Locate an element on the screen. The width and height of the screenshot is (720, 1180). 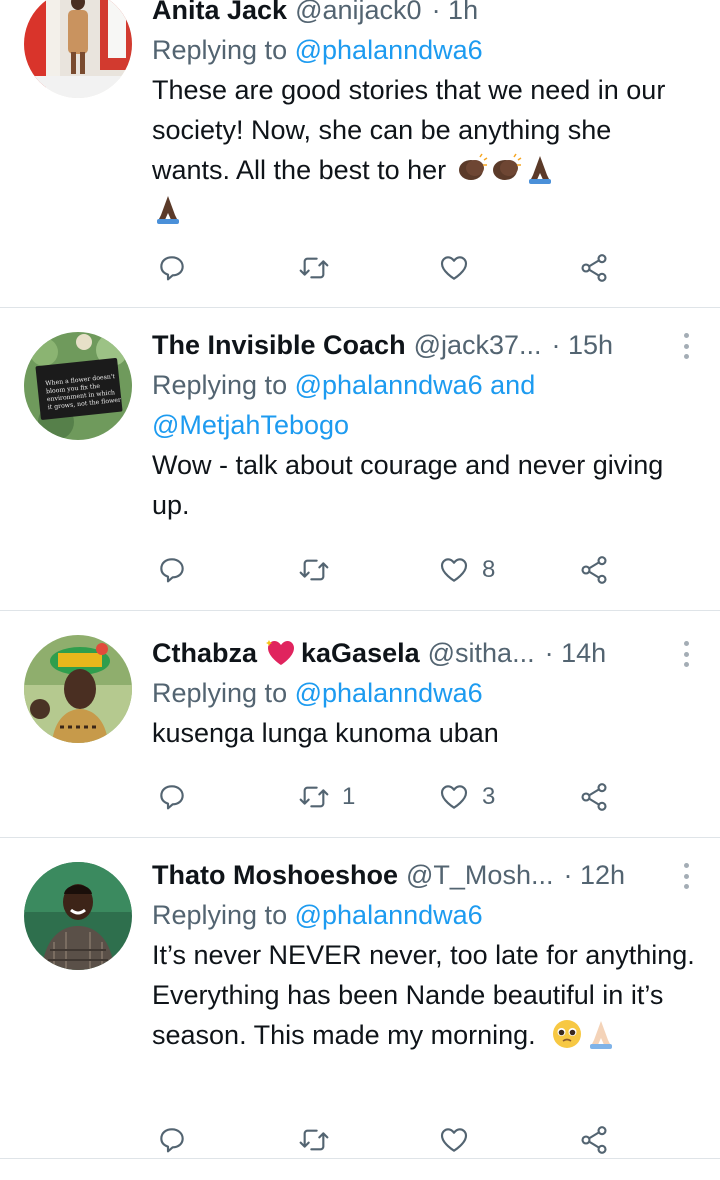
retweet-count: 1 is located at coordinates (349, 796).